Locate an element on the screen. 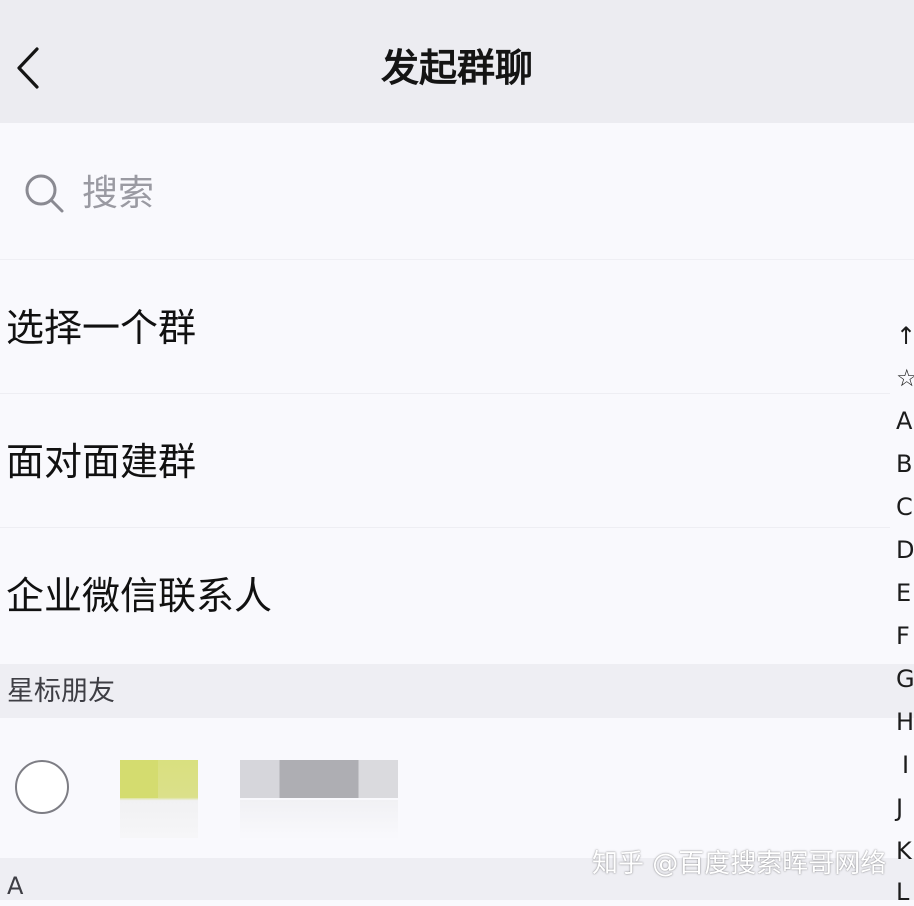 Image resolution: width=914 pixels, height=906 pixels. index-arrow-up: ↑ is located at coordinates (905, 336).